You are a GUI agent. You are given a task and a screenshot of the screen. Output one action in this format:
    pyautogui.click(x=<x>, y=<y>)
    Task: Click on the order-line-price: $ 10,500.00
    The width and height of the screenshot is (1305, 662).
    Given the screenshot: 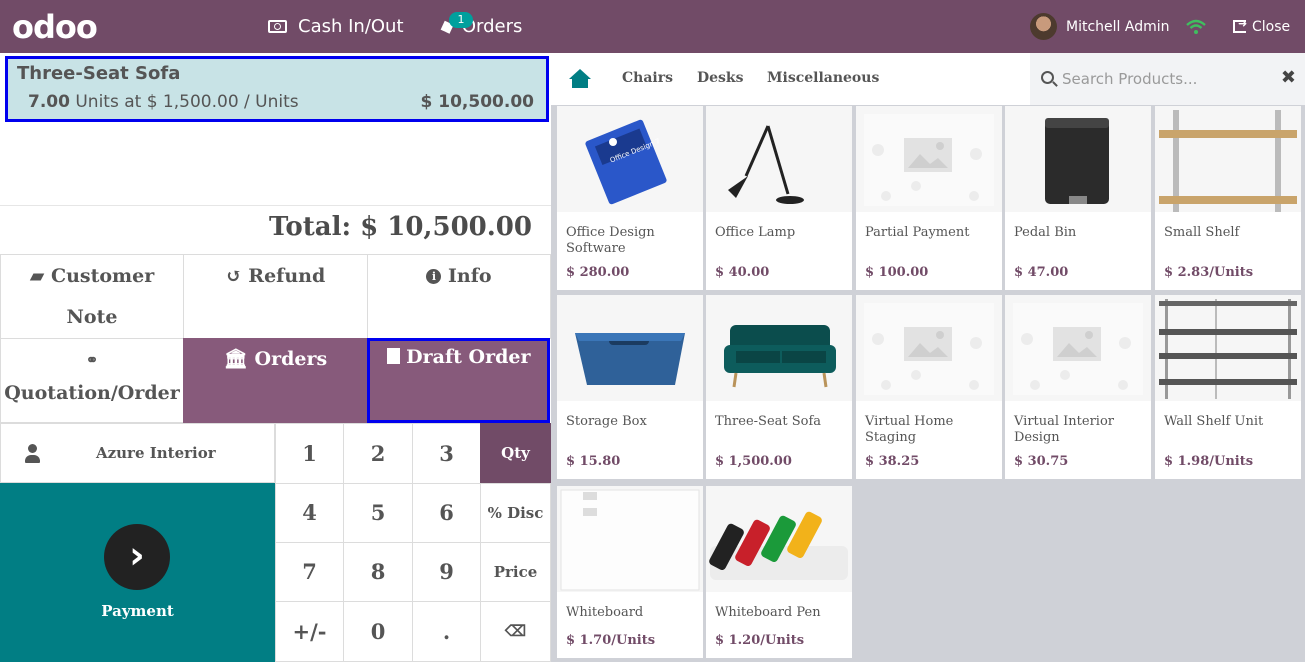 What is the action you would take?
    pyautogui.click(x=477, y=102)
    